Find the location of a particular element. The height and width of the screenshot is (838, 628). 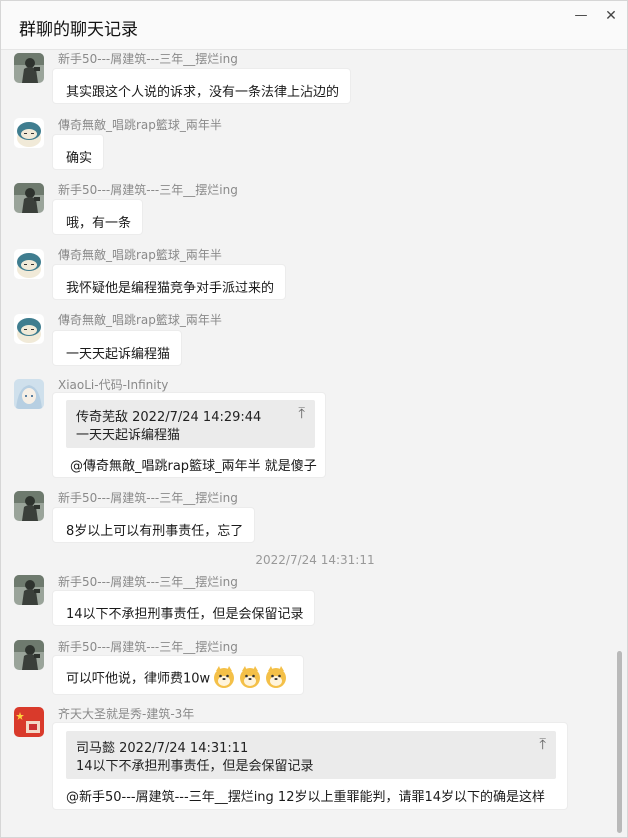

message-bubble: 8岁以上可以有刑事责任，忘了 is located at coordinates (153, 525).